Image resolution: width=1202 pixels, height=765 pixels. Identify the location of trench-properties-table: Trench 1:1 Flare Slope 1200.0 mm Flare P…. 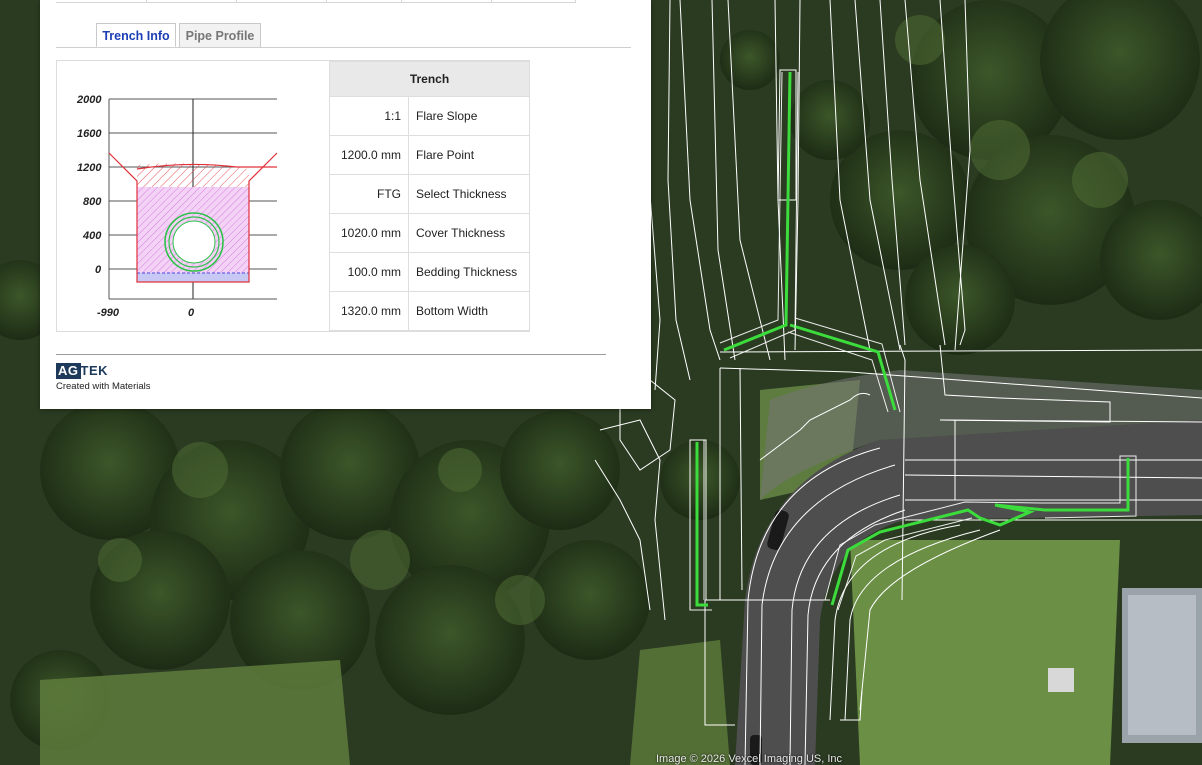
(429, 196).